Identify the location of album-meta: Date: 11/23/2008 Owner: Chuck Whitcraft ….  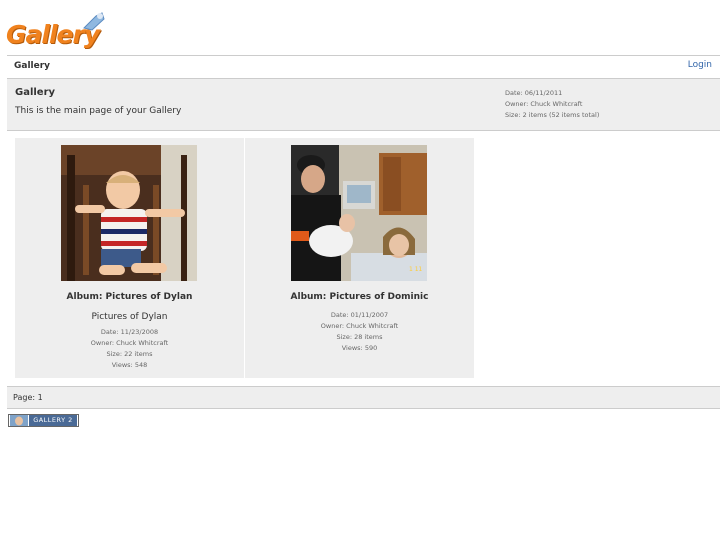
(129, 349).